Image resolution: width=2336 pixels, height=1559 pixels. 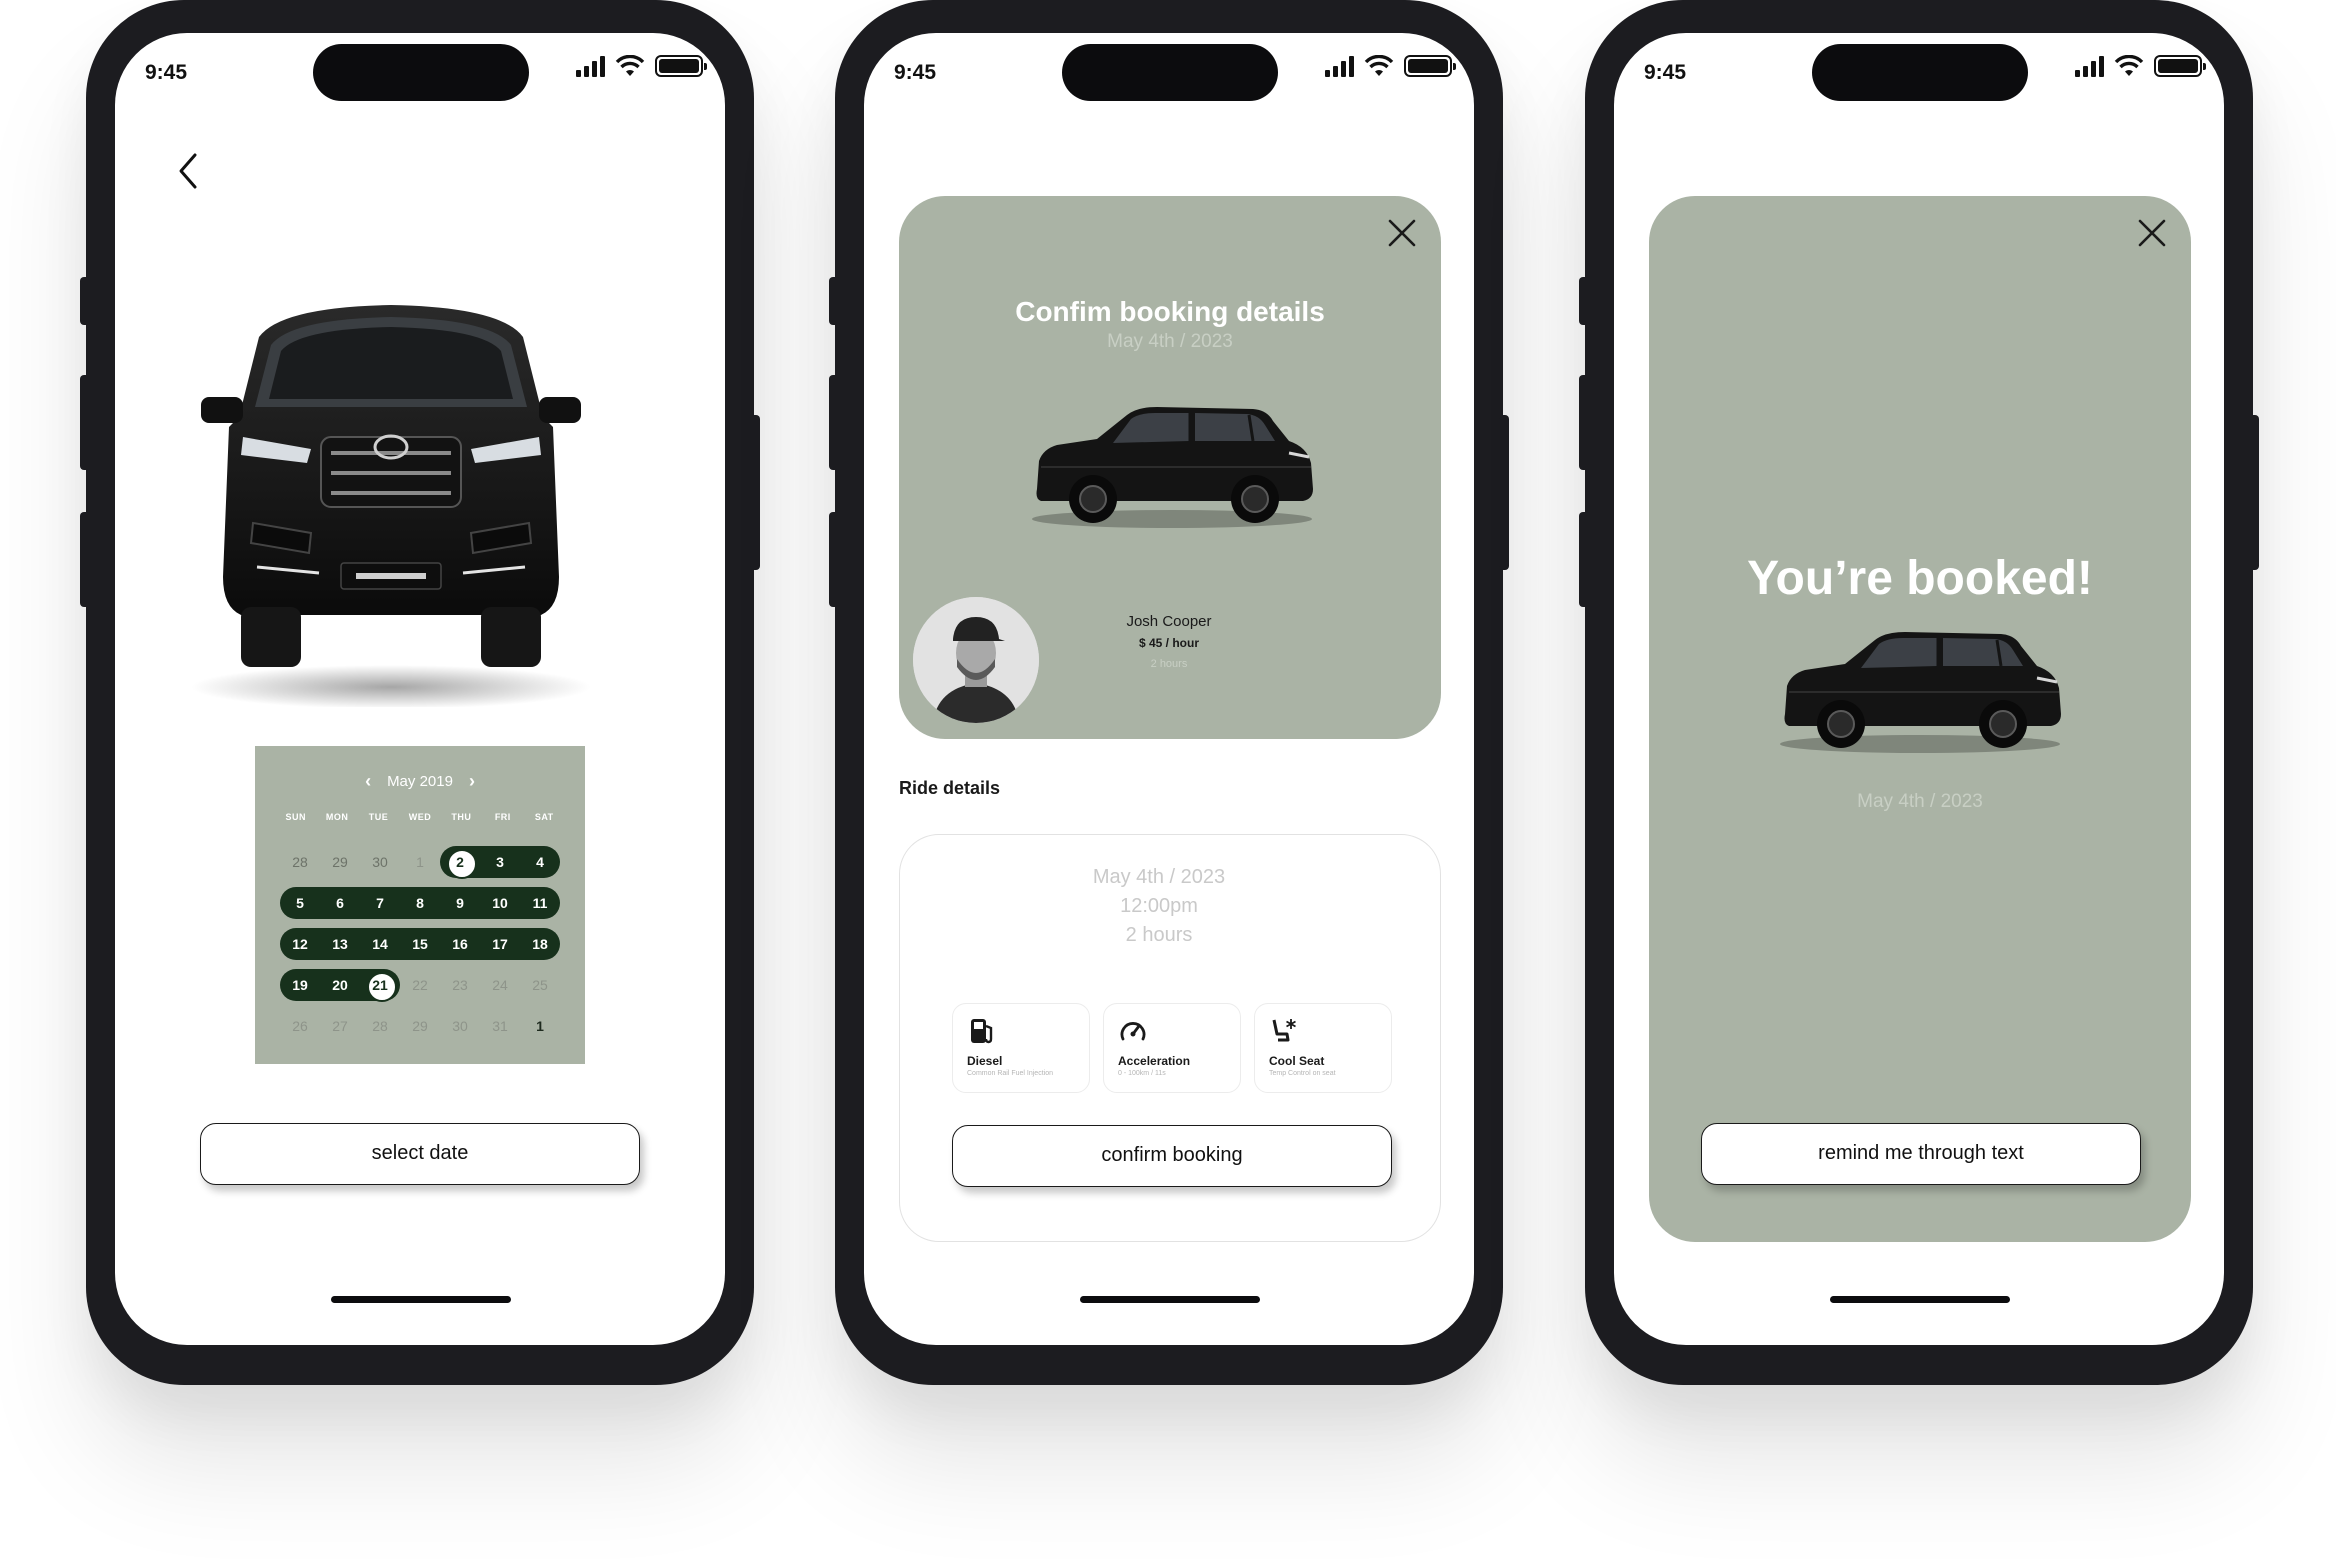 I want to click on fuel-pump-icon, so click(x=982, y=1031).